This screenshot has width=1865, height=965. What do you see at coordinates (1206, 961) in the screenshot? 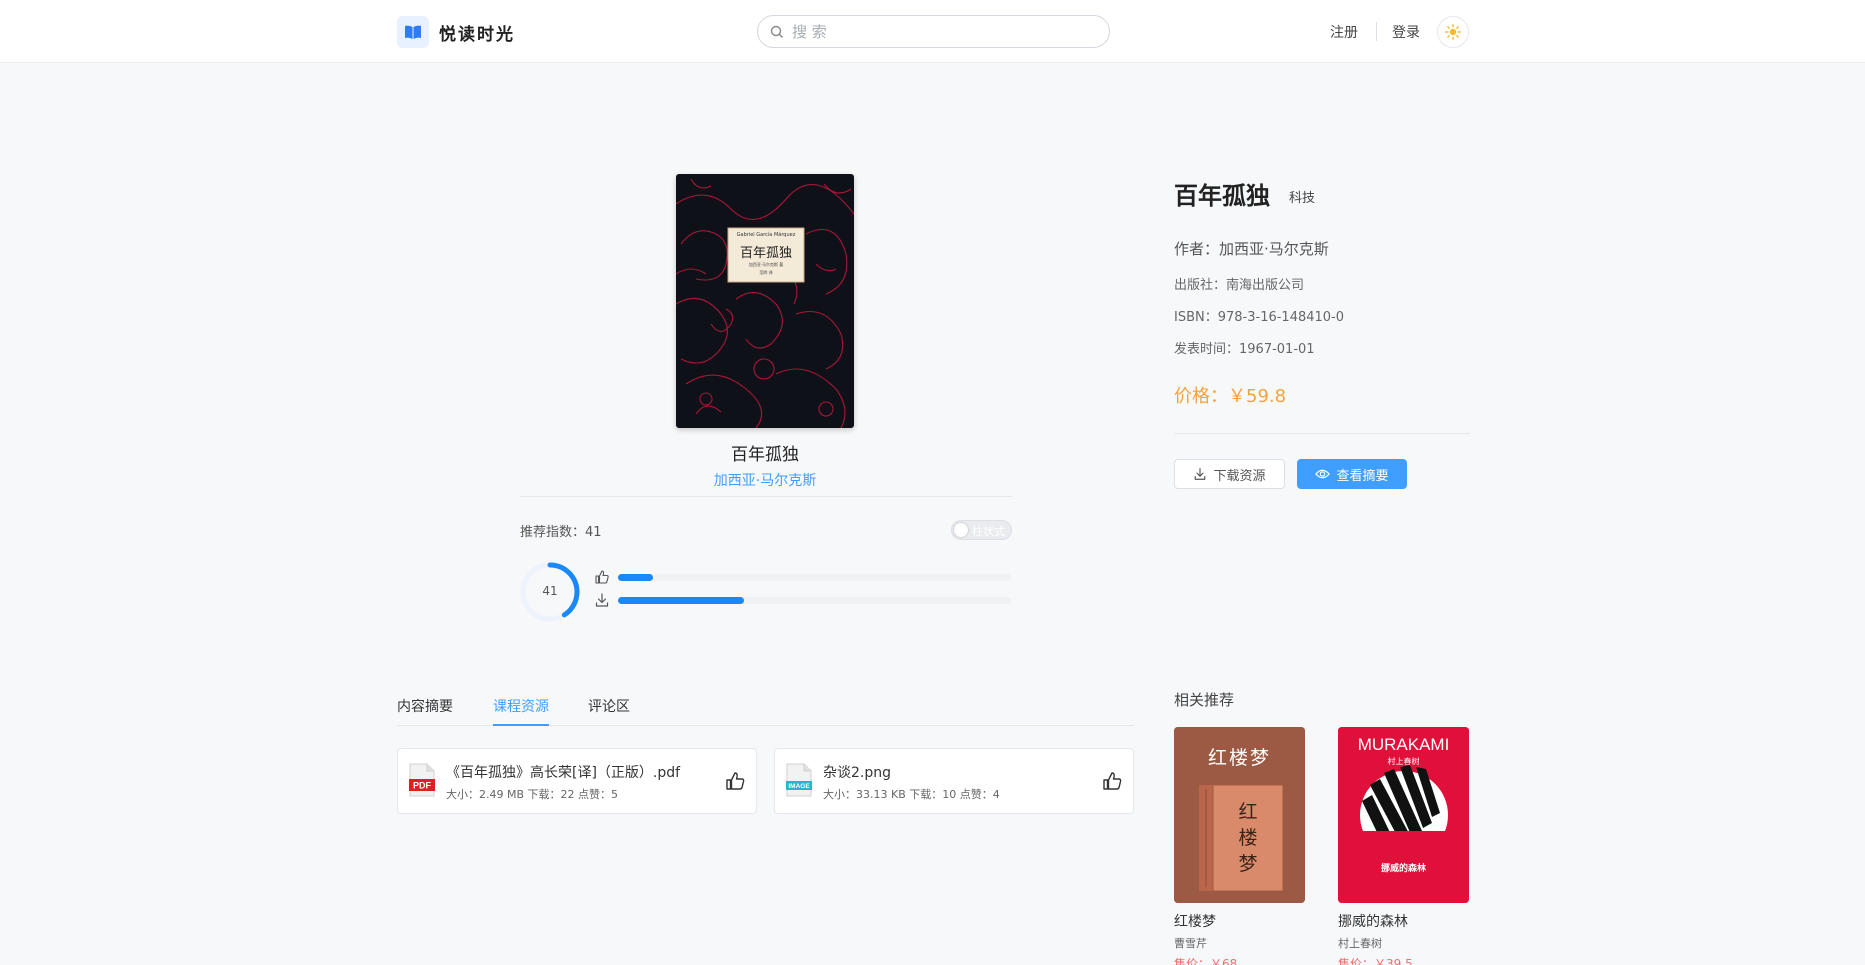
I see `related-book-price: 售价：￥68` at bounding box center [1206, 961].